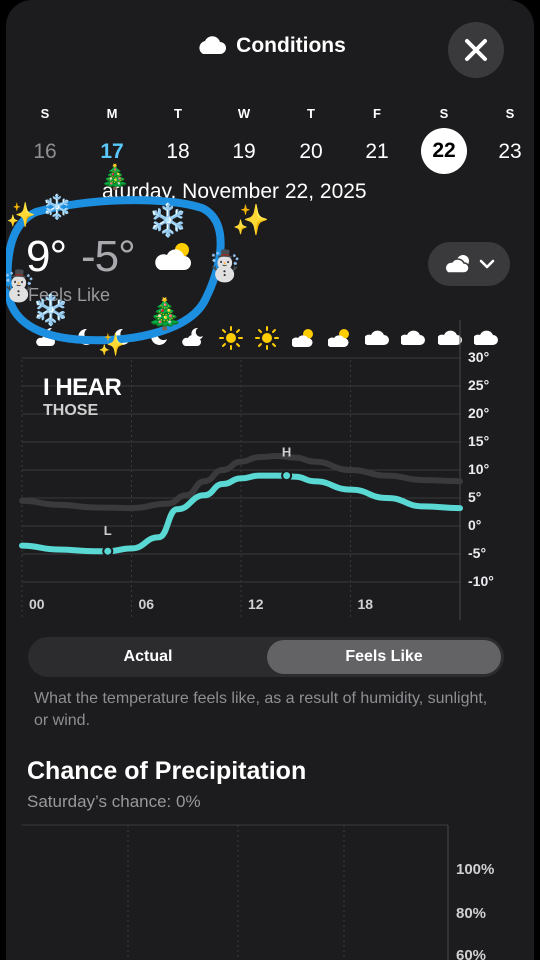 Image resolution: width=540 pixels, height=960 pixels. Describe the element at coordinates (112, 113) in the screenshot. I see `day-of-week-label: M` at that location.